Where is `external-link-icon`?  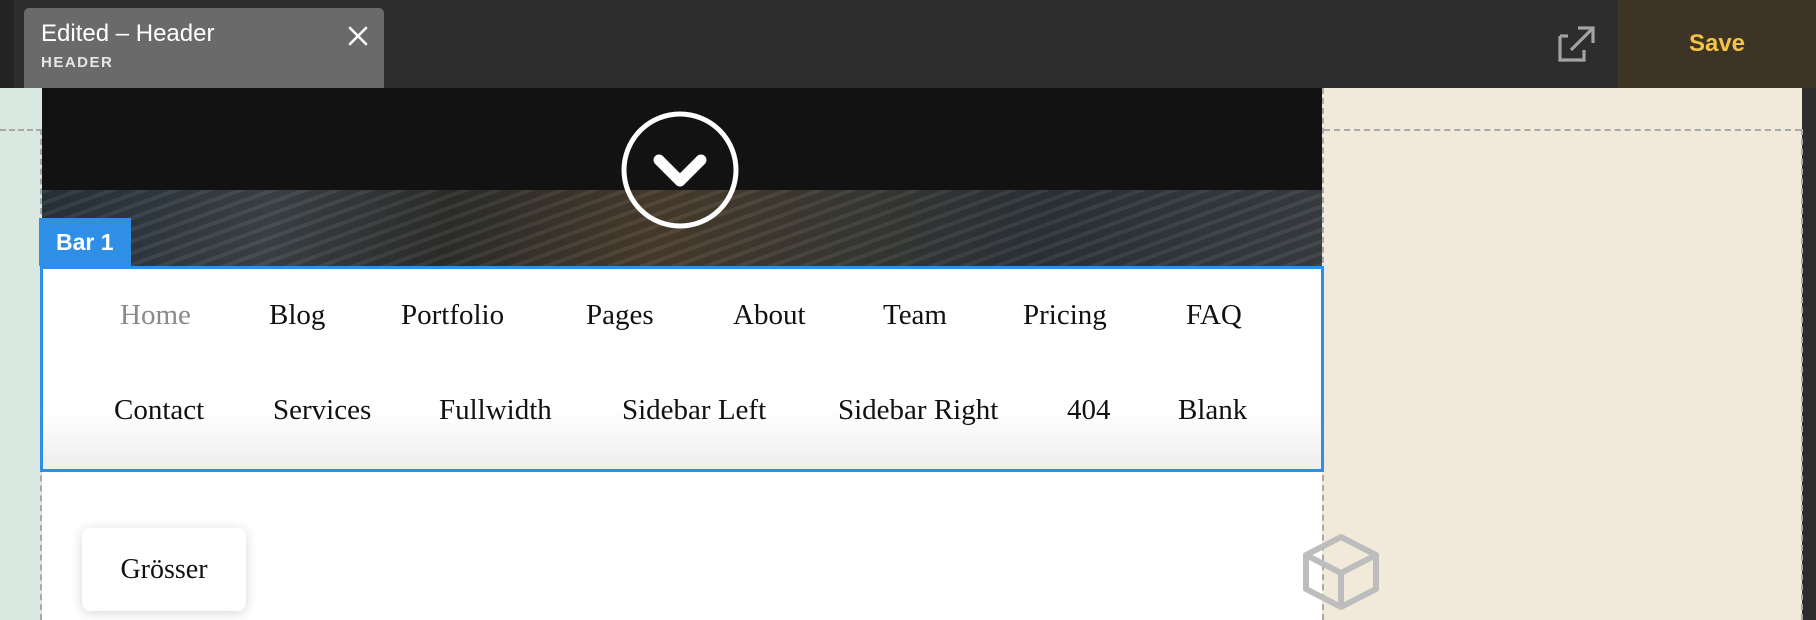 external-link-icon is located at coordinates (1576, 44).